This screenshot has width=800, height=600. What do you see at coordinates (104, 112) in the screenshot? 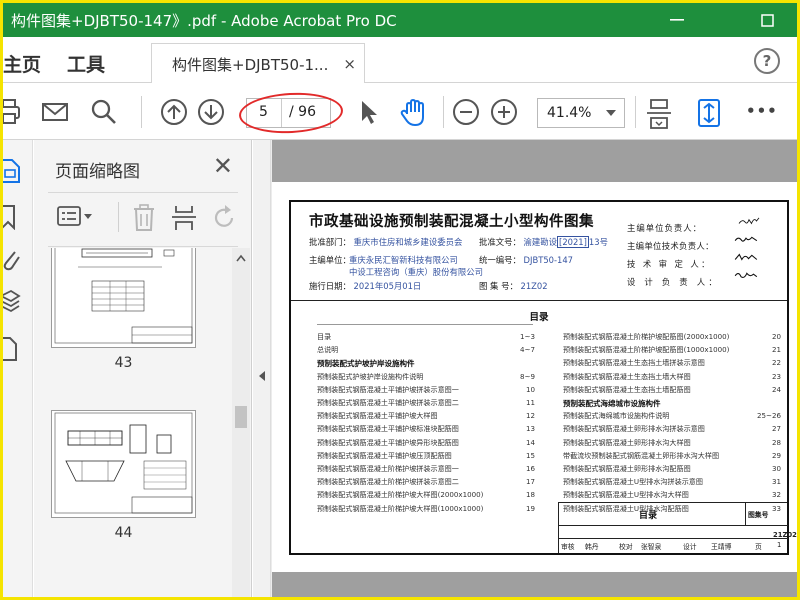
I see `search-icon` at bounding box center [104, 112].